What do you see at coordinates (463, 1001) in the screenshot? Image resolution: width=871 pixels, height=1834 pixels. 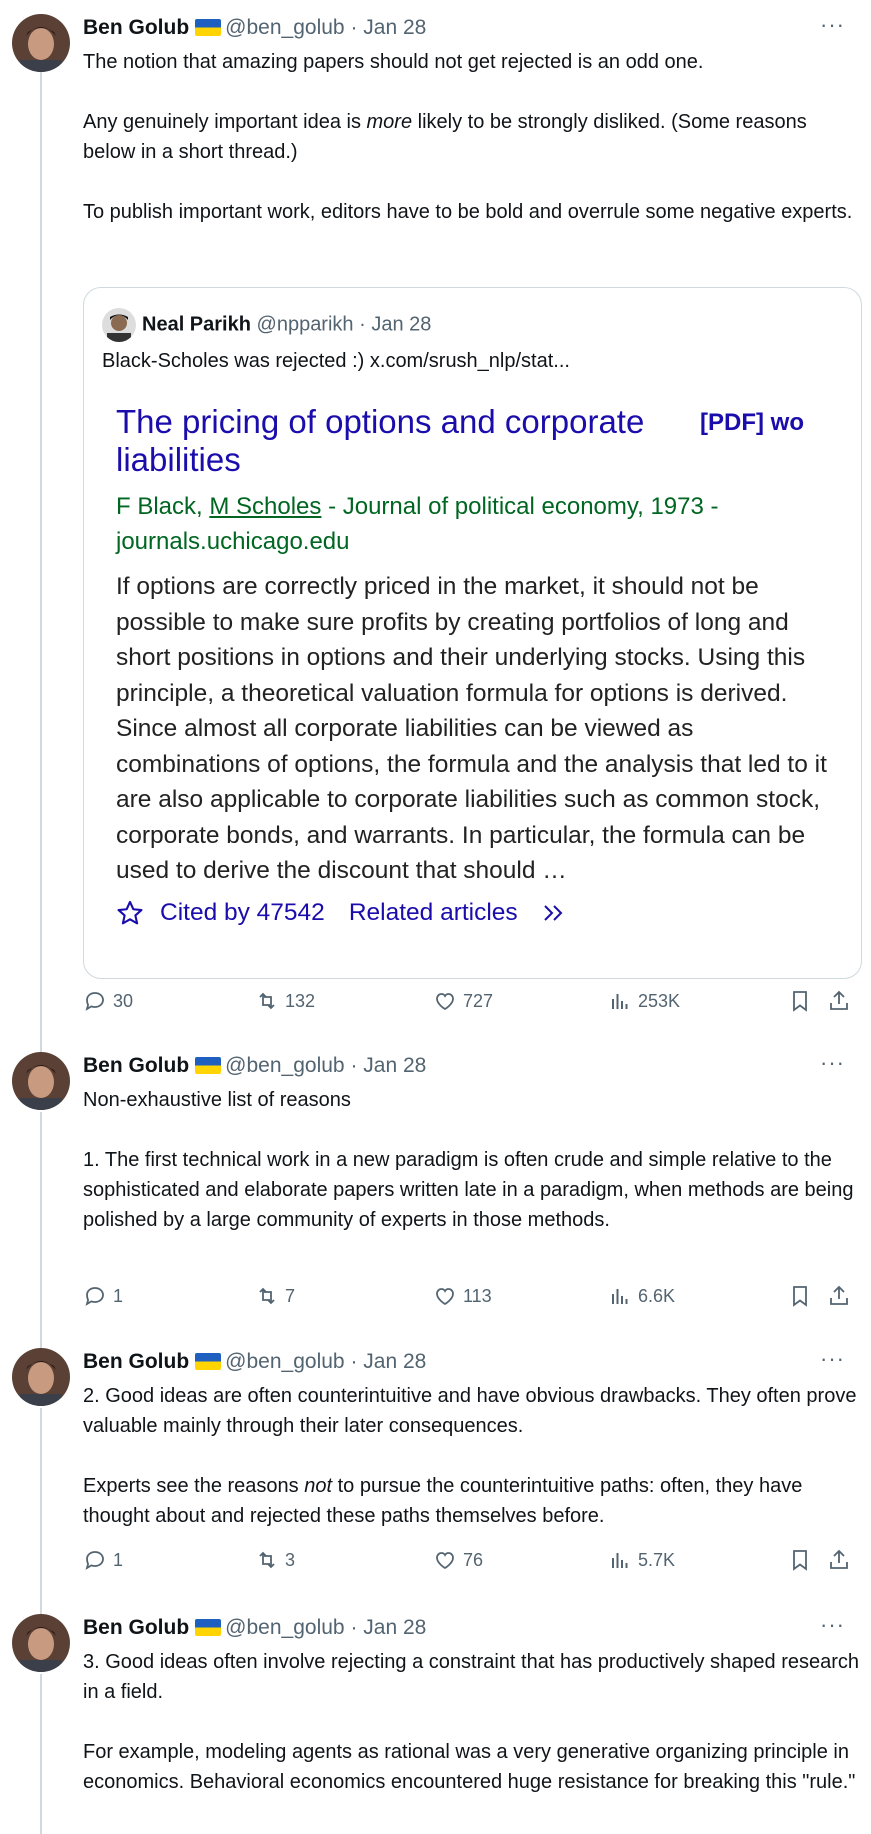 I see `like-button: 727` at bounding box center [463, 1001].